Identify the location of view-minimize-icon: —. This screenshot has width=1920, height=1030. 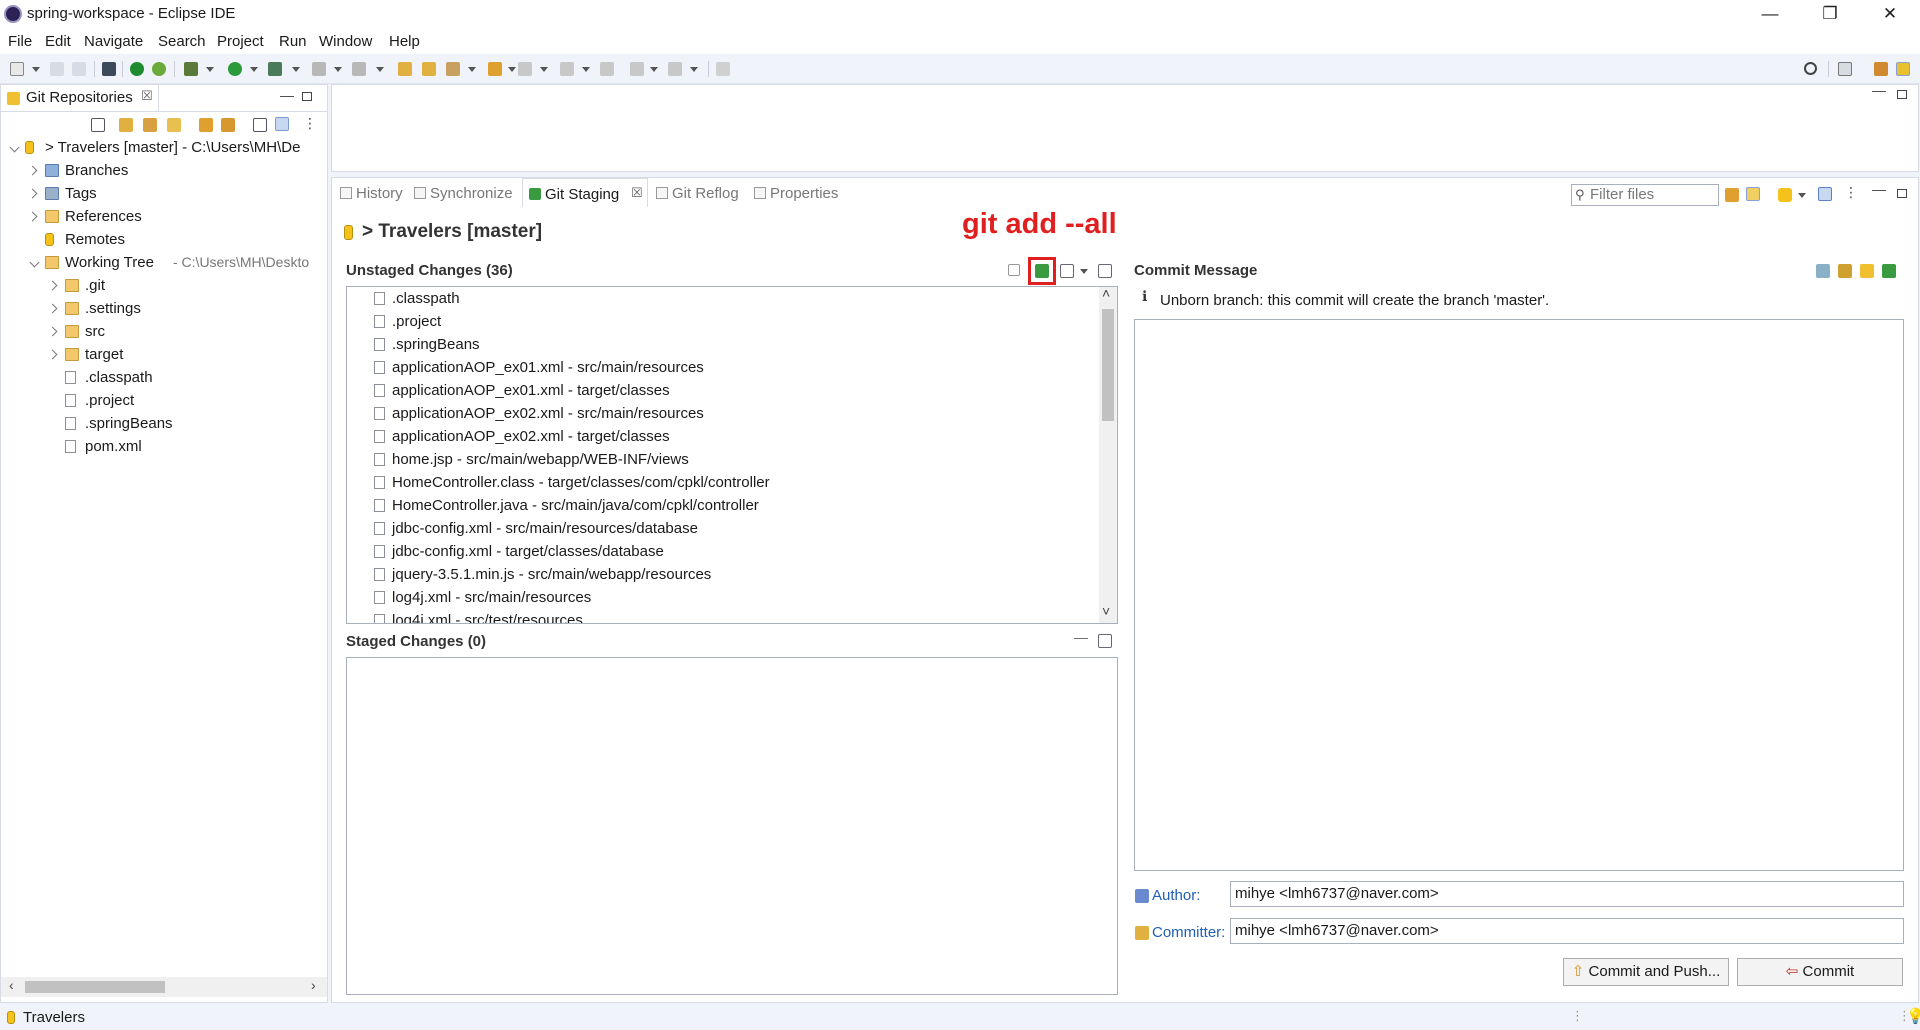
(287, 95).